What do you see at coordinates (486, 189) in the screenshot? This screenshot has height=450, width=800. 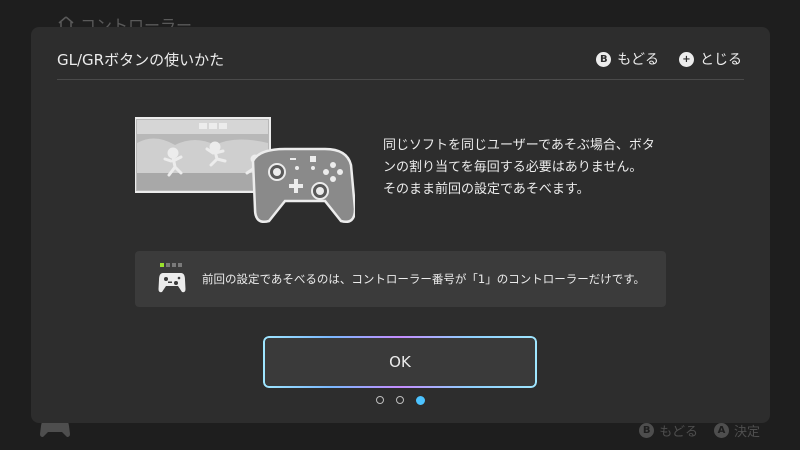 I see `description-line: そのまま前回の設定であそべます。` at bounding box center [486, 189].